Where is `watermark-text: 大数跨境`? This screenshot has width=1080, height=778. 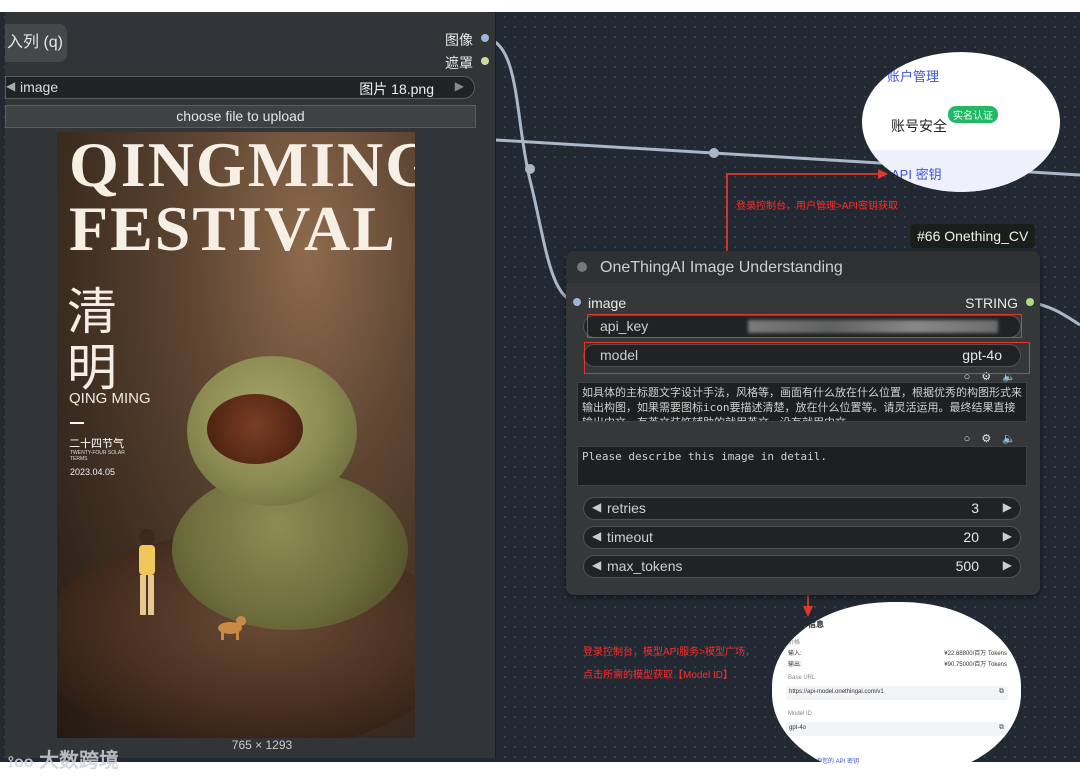
watermark-text: 大数跨境 is located at coordinates (79, 761).